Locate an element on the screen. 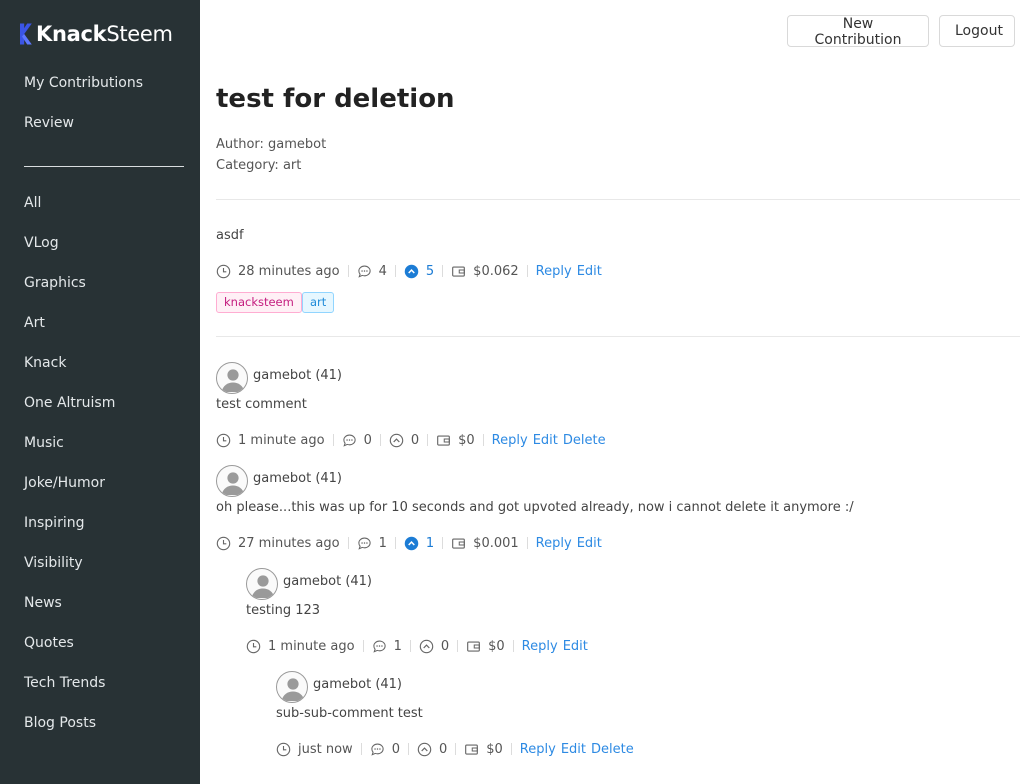 Image resolution: width=1035 pixels, height=784 pixels. post-payout: $0.062 is located at coordinates (485, 271).